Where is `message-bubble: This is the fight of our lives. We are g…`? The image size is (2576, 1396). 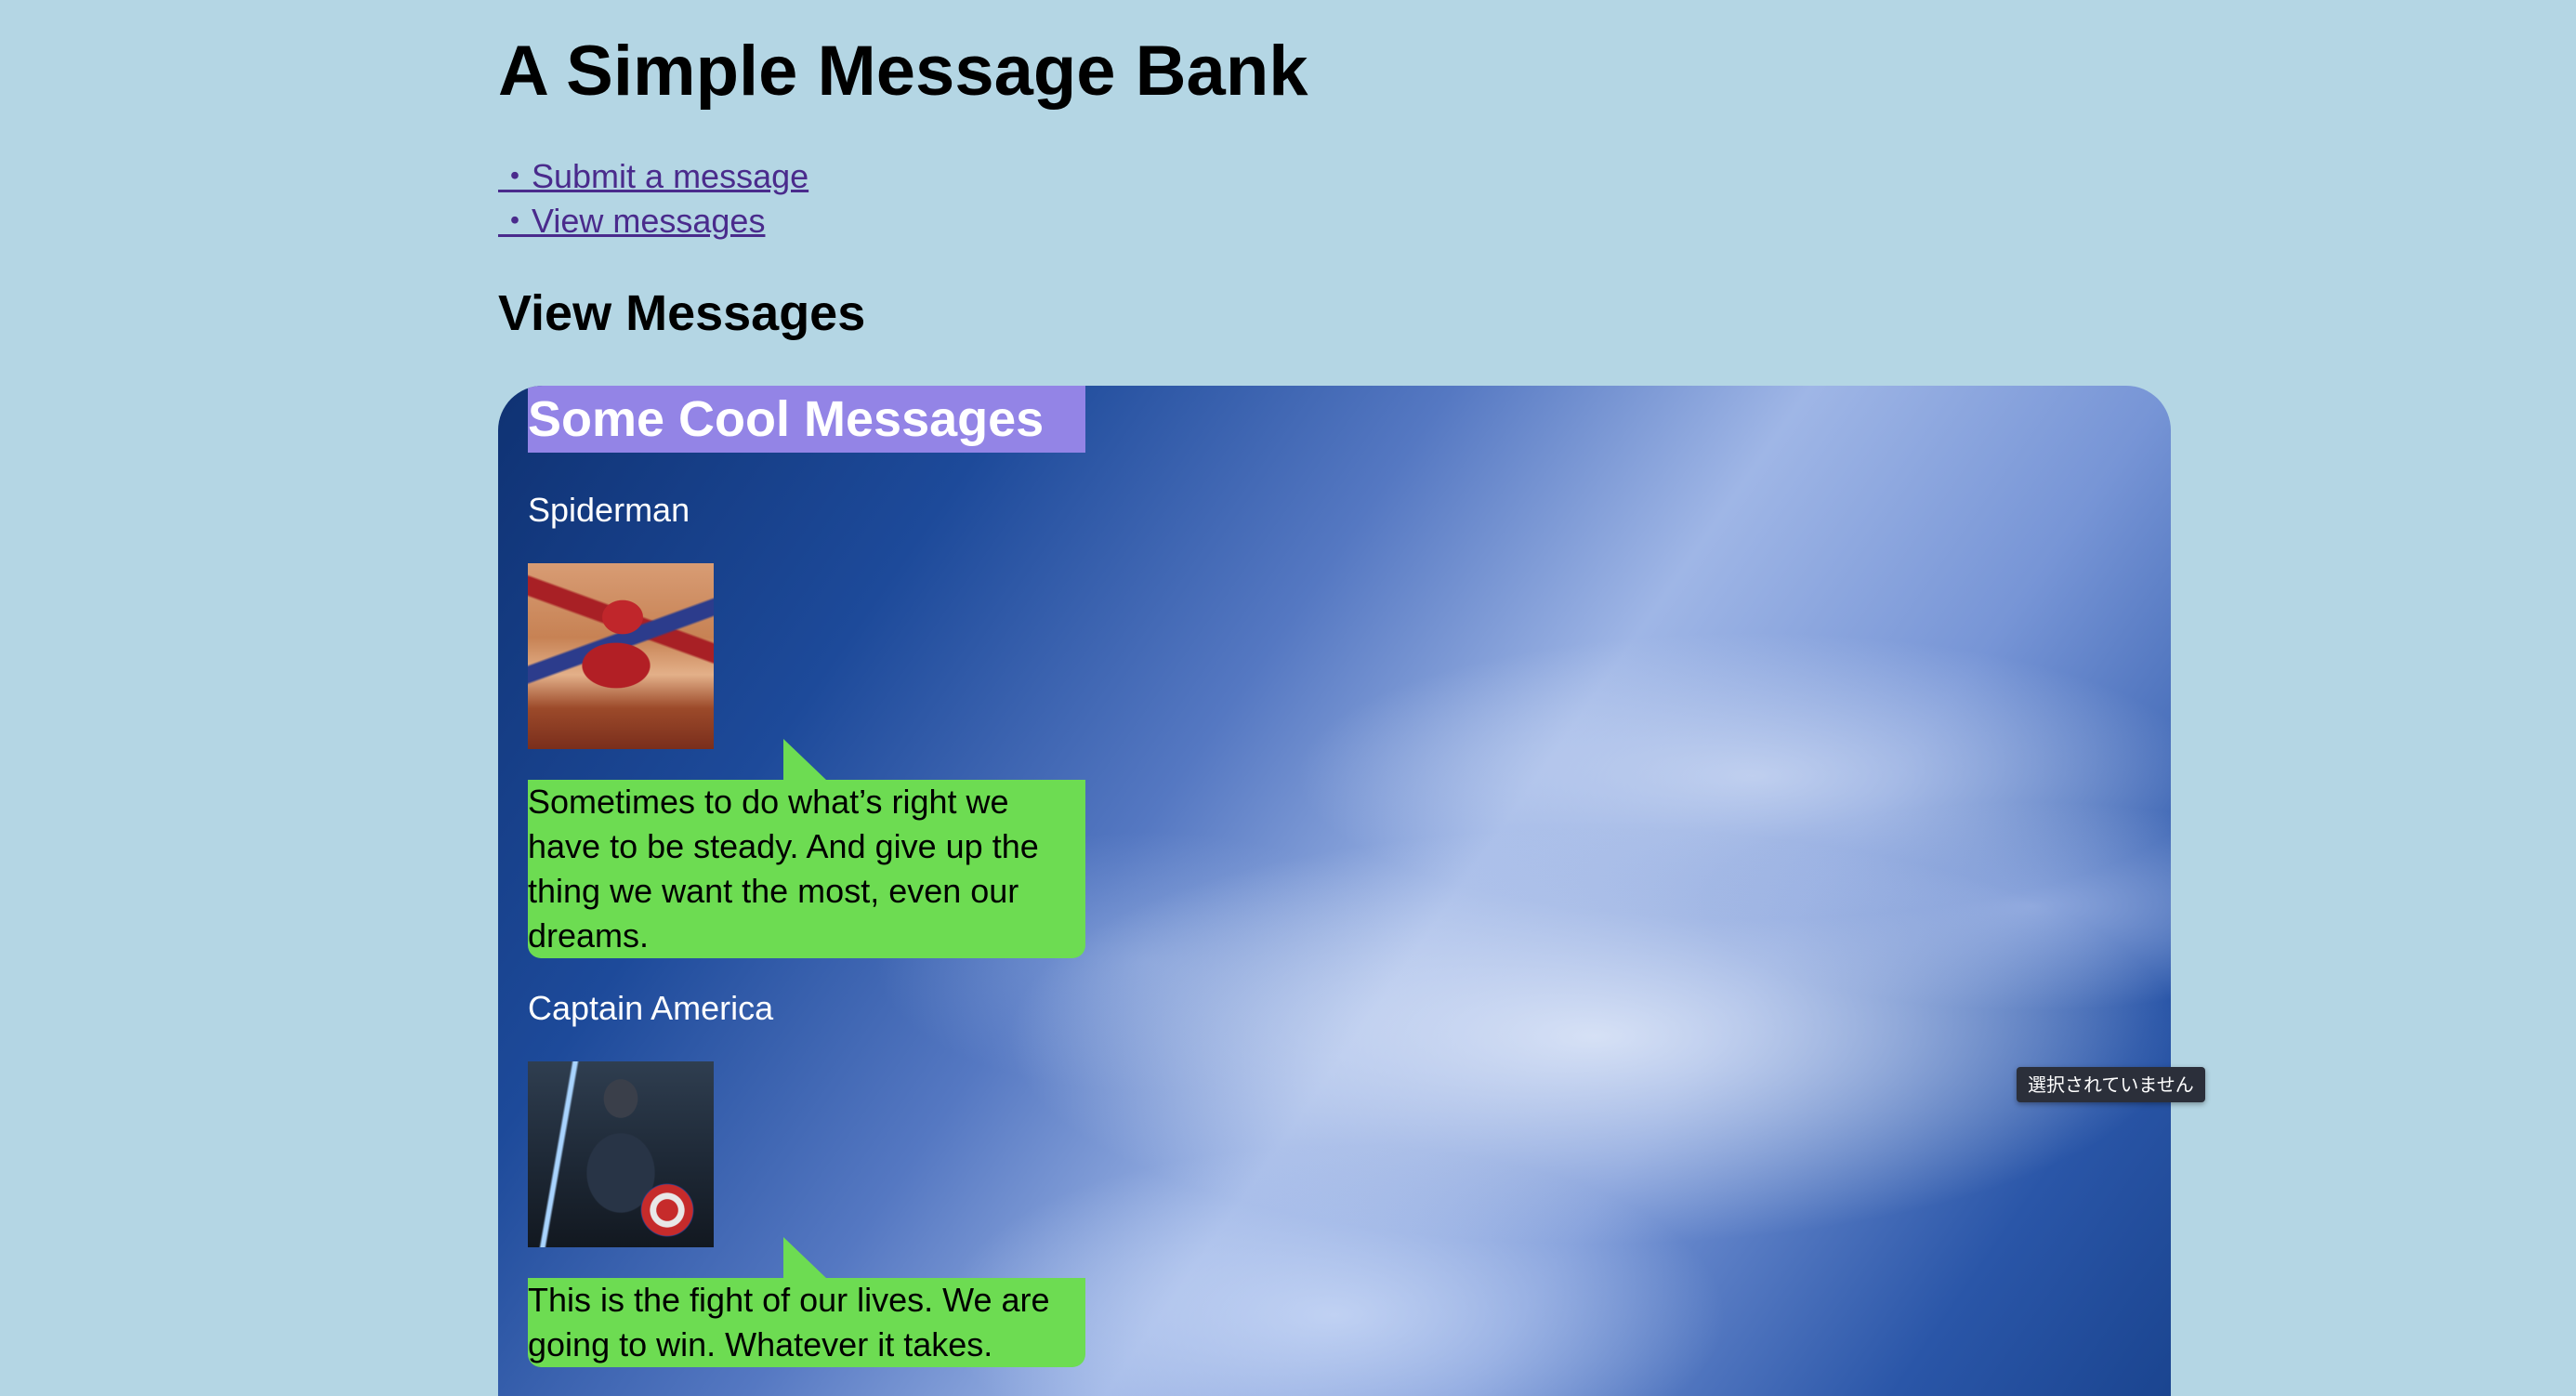
message-bubble: This is the fight of our lives. We are g… is located at coordinates (806, 1302).